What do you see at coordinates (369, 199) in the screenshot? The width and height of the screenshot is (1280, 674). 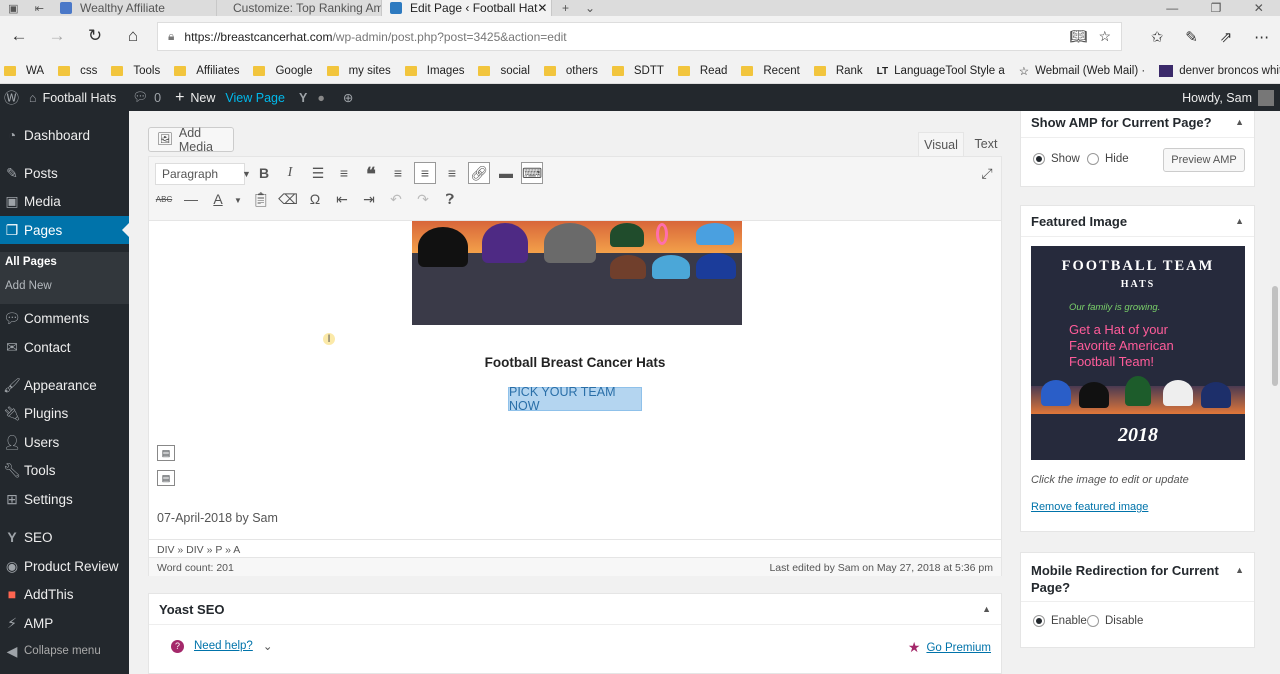 I see `indent-icon: ⇥` at bounding box center [369, 199].